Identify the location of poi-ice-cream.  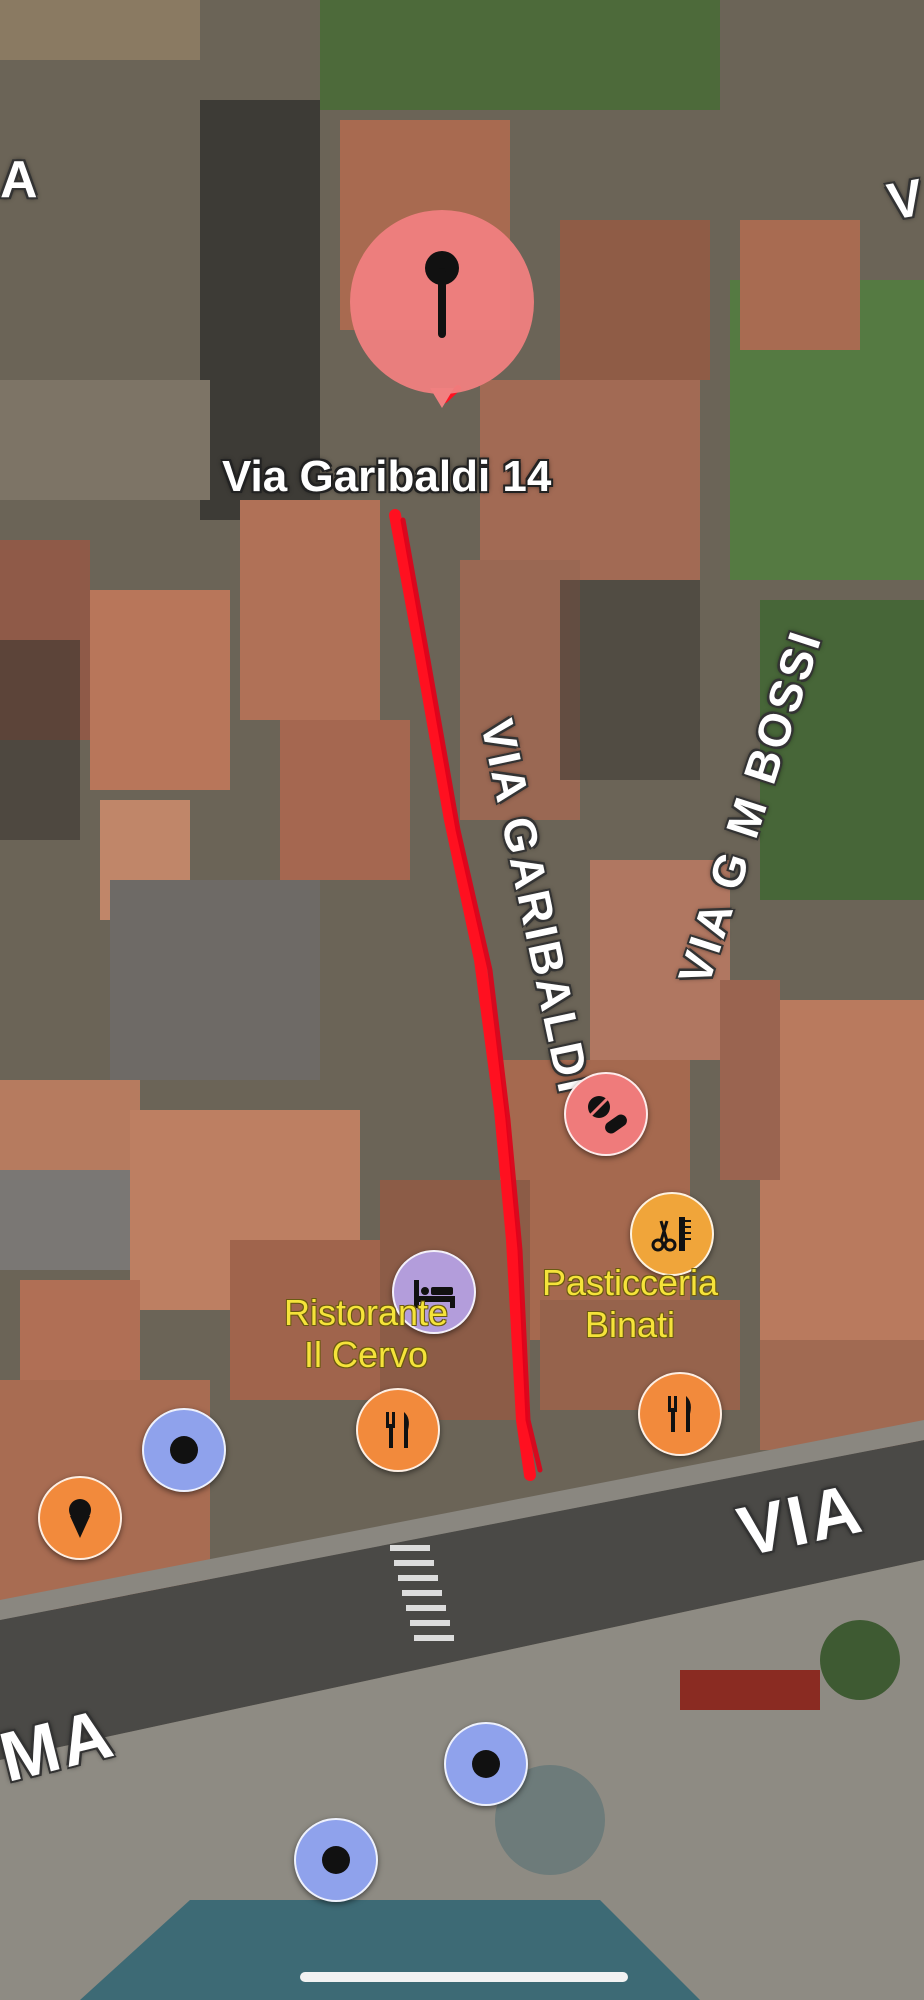
(80, 1518).